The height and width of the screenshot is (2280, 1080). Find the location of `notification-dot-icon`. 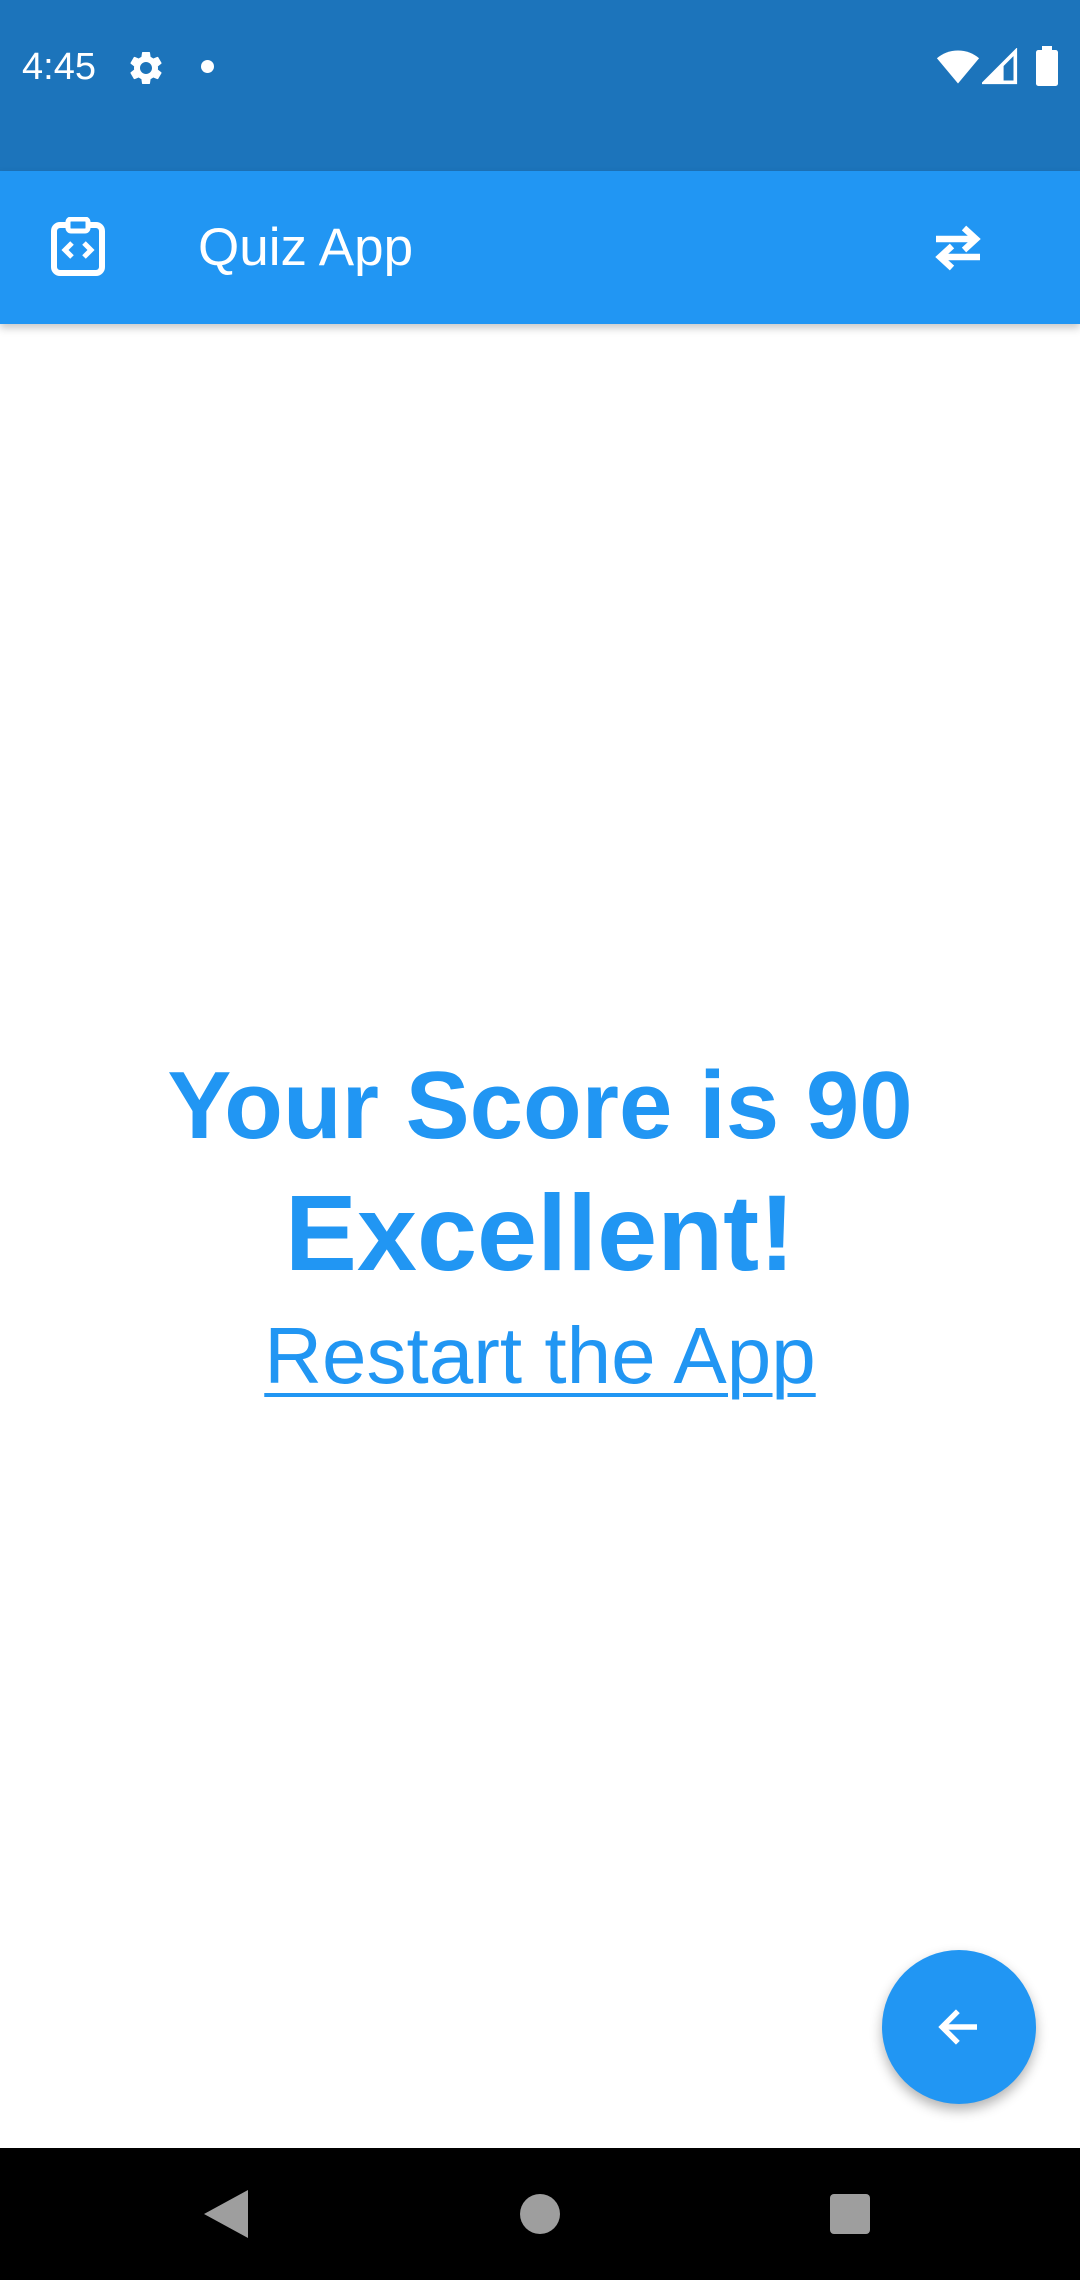

notification-dot-icon is located at coordinates (207, 66).